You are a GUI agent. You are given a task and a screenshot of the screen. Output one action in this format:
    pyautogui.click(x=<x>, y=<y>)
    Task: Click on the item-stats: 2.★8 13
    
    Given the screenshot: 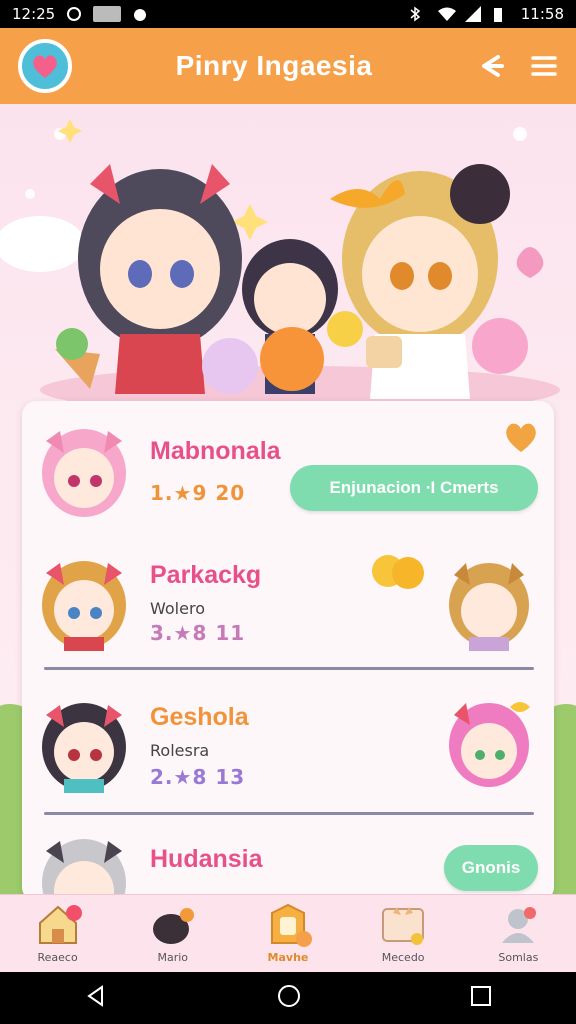 What is the action you would take?
    pyautogui.click(x=198, y=777)
    